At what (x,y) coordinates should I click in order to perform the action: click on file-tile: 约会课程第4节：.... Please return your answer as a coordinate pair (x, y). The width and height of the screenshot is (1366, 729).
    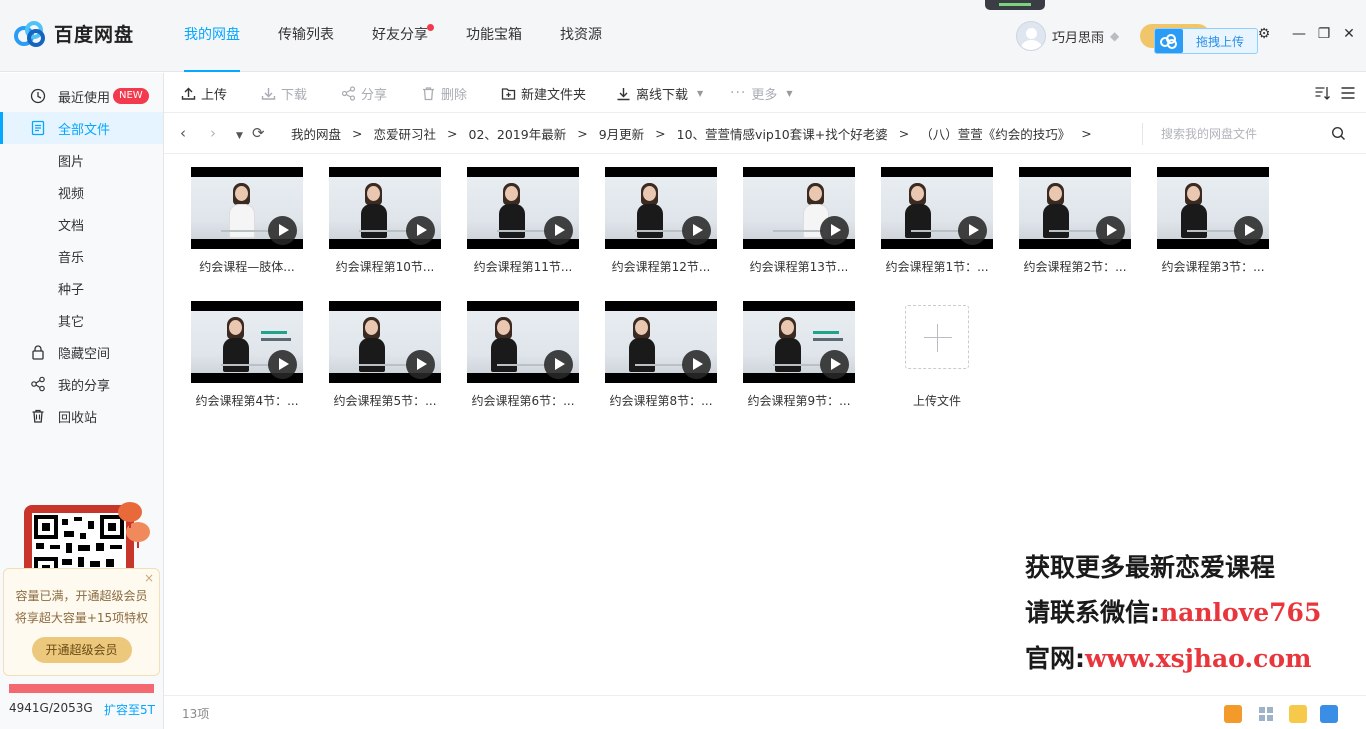
    Looking at the image, I should click on (247, 356).